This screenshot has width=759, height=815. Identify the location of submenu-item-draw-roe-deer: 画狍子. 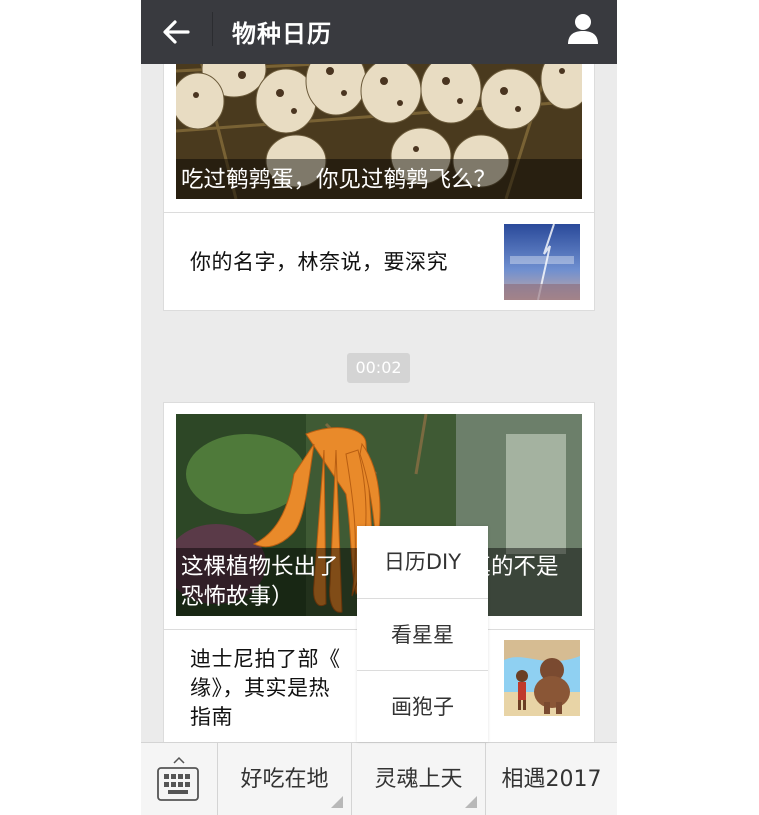
(422, 706).